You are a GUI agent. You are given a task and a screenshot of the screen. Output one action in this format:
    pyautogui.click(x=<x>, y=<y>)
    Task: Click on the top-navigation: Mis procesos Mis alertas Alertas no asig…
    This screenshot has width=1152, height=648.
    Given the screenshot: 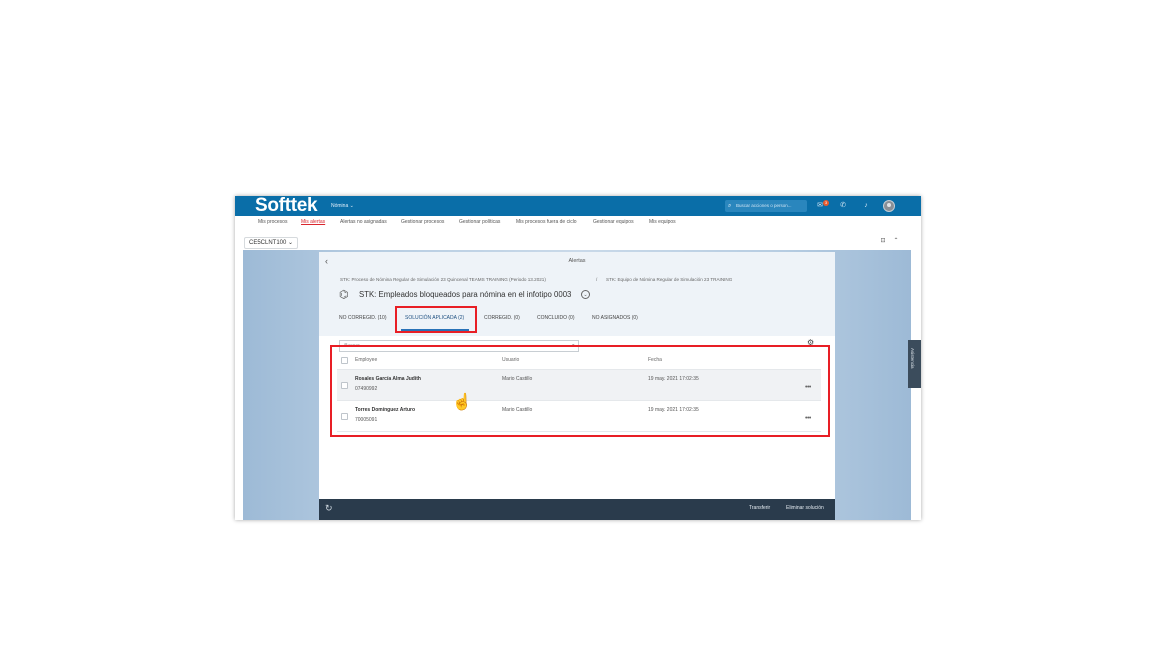 What is the action you would take?
    pyautogui.click(x=578, y=222)
    